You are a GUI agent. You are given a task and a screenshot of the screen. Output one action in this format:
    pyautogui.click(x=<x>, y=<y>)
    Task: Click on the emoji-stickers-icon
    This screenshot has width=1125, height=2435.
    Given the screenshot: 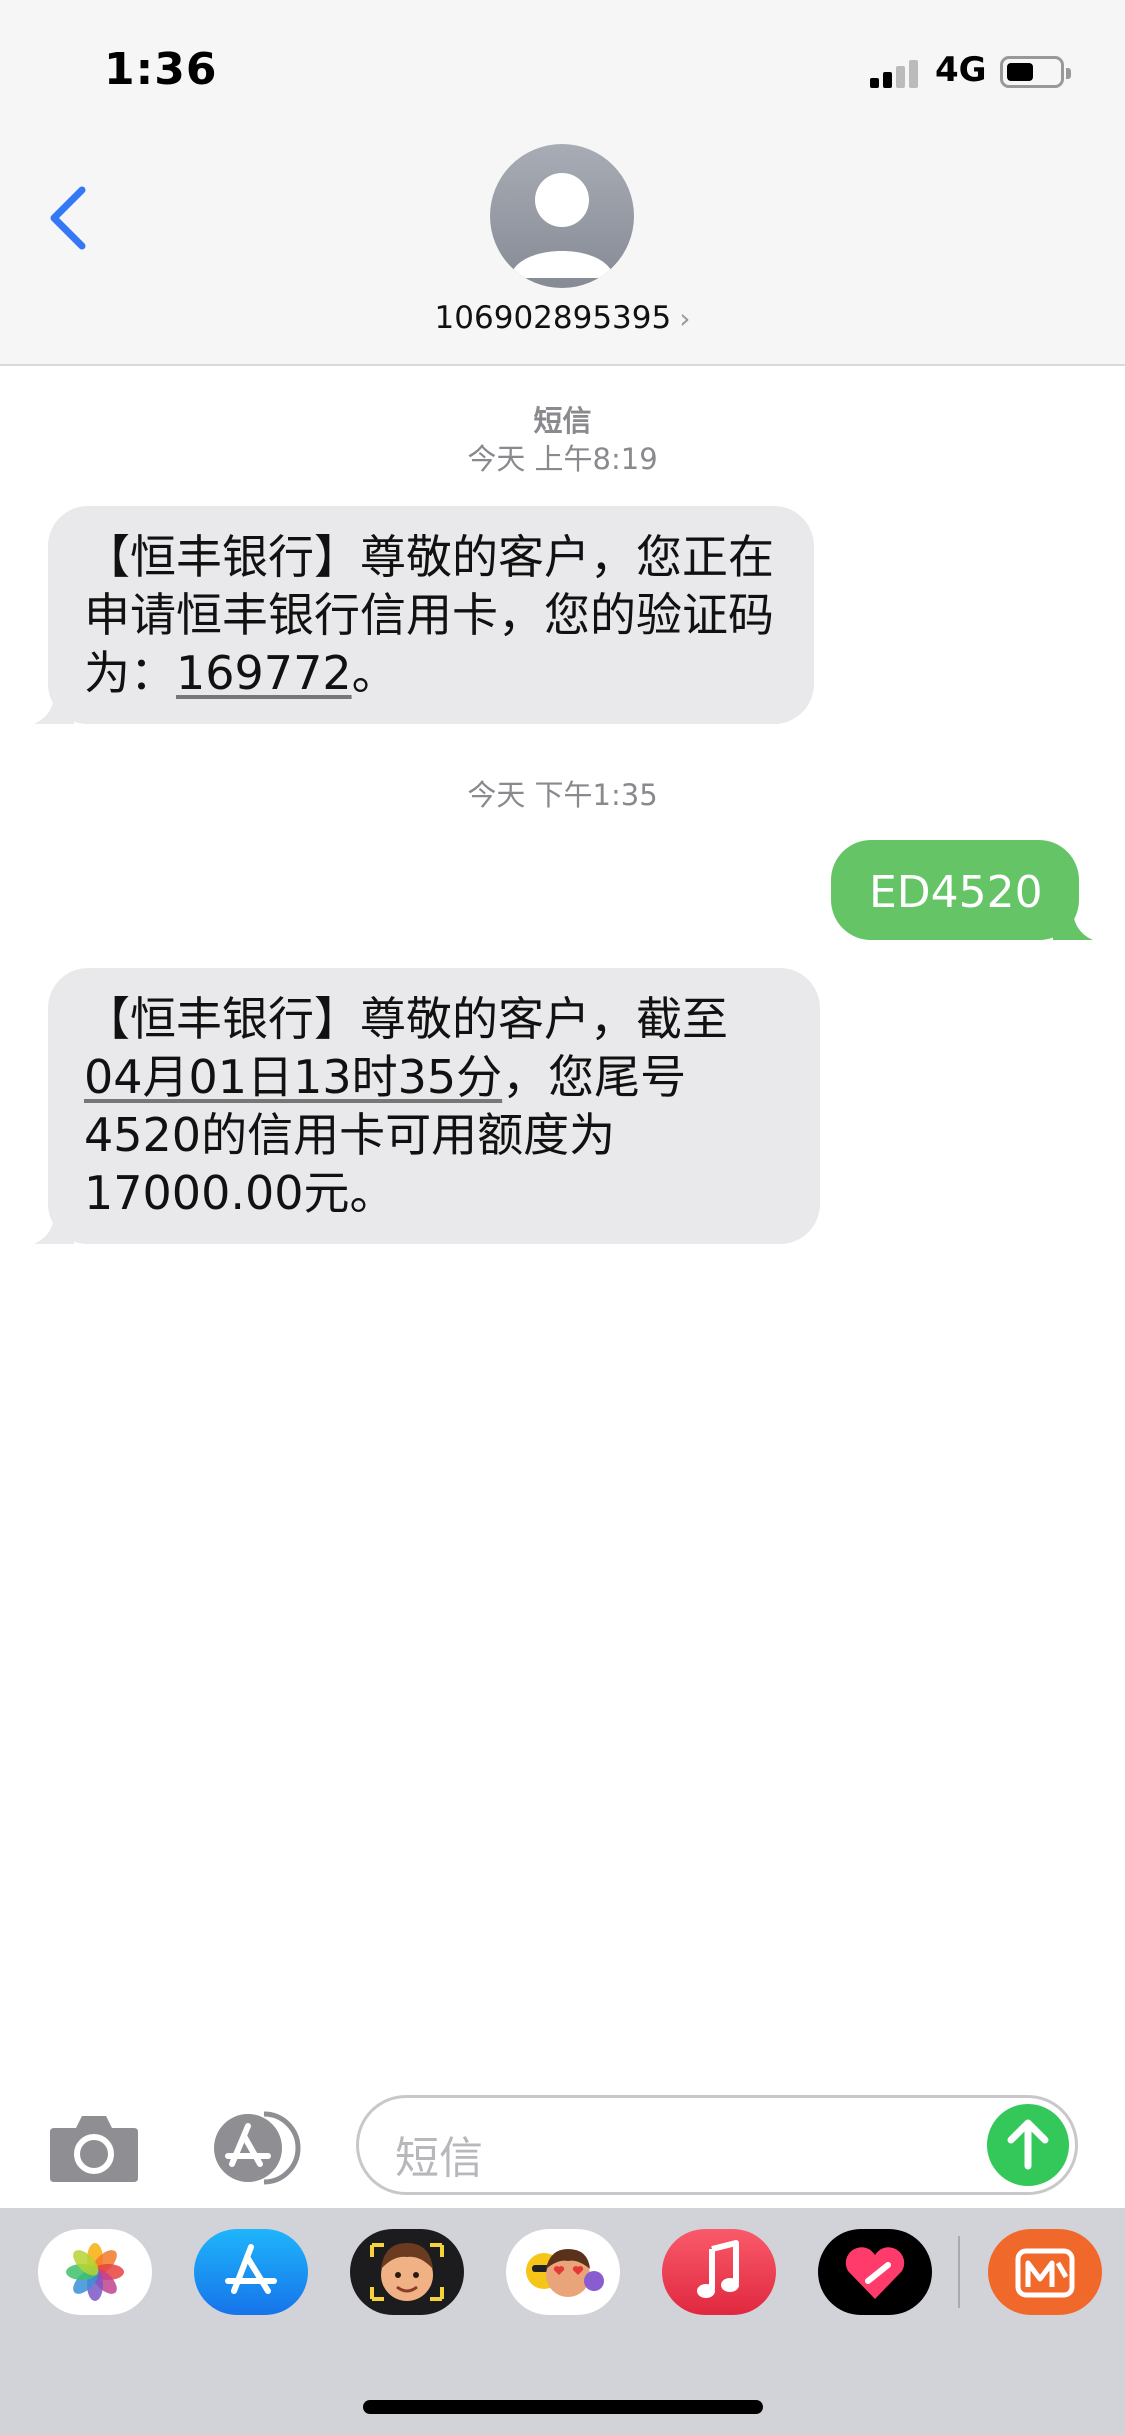 What is the action you would take?
    pyautogui.click(x=565, y=2273)
    